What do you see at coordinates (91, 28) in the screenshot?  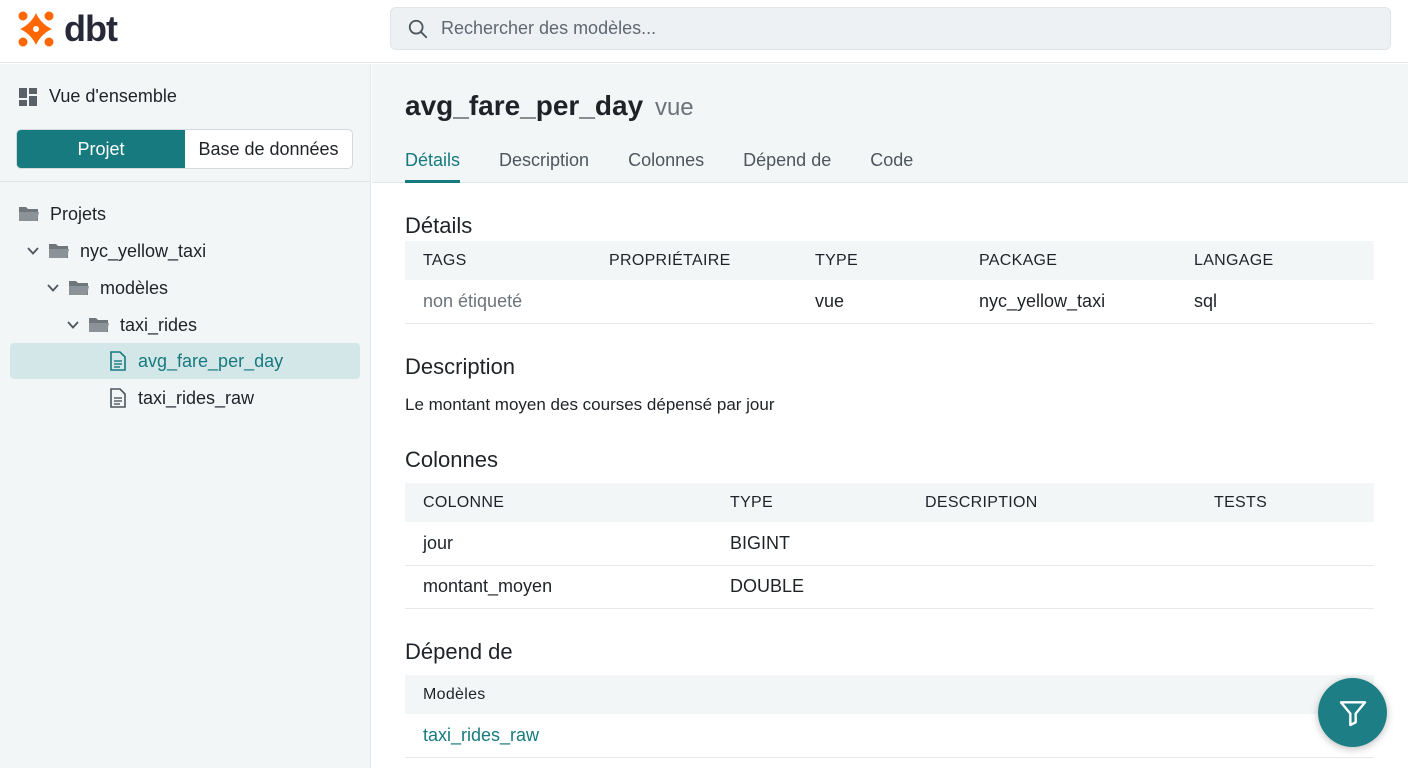 I see `logo-text: dbt` at bounding box center [91, 28].